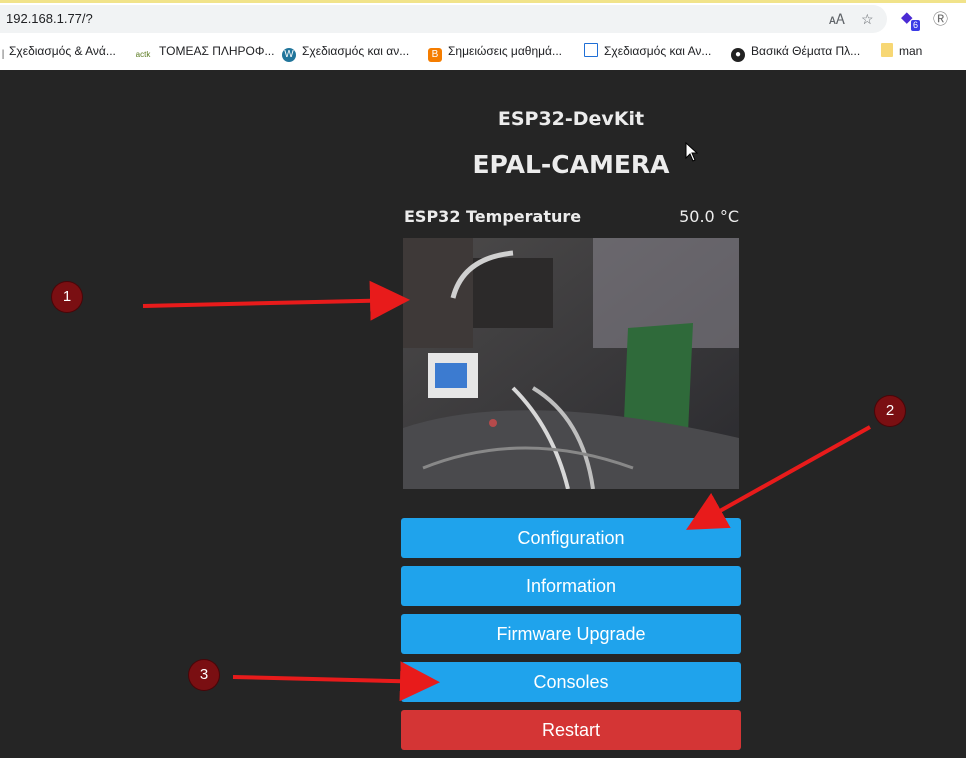 The image size is (966, 758). What do you see at coordinates (289, 55) in the screenshot?
I see `wordpress-icon: W` at bounding box center [289, 55].